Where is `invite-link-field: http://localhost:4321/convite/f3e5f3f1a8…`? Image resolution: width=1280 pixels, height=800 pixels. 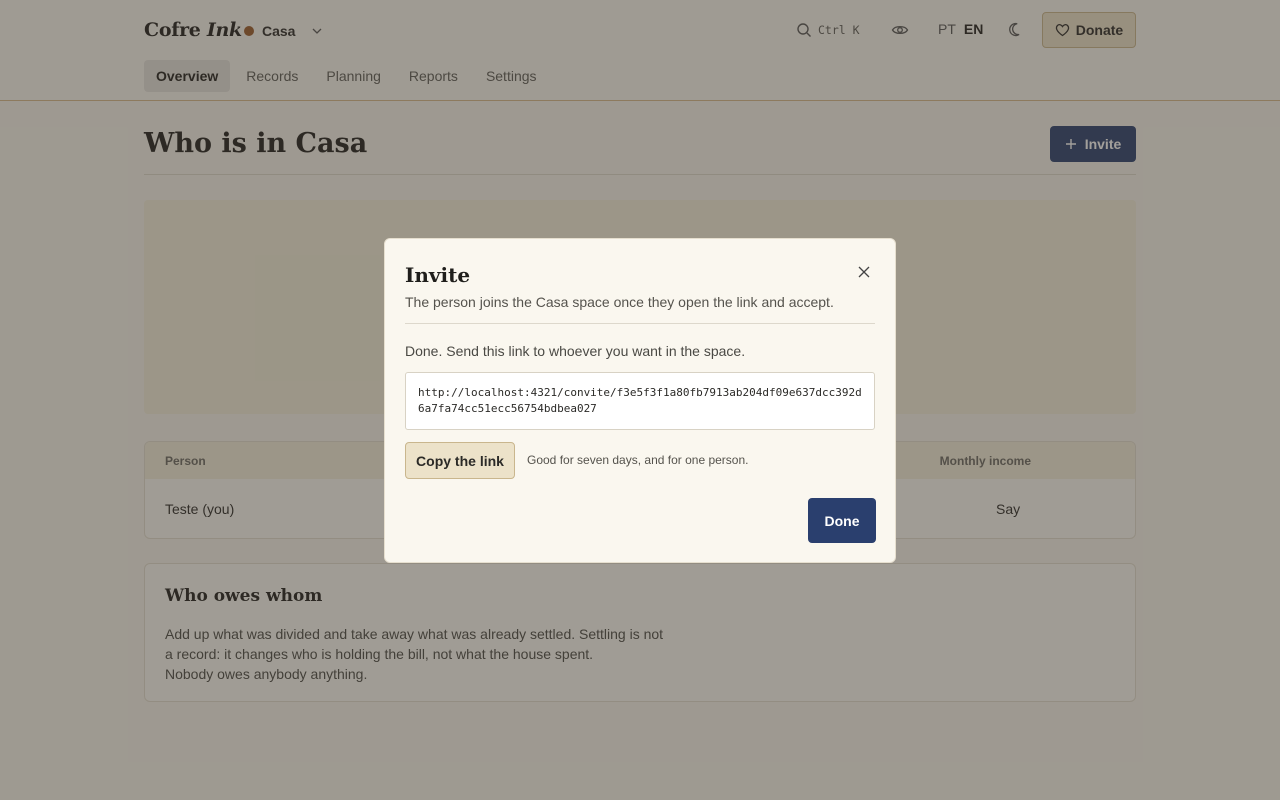 invite-link-field: http://localhost:4321/convite/f3e5f3f1a8… is located at coordinates (640, 401).